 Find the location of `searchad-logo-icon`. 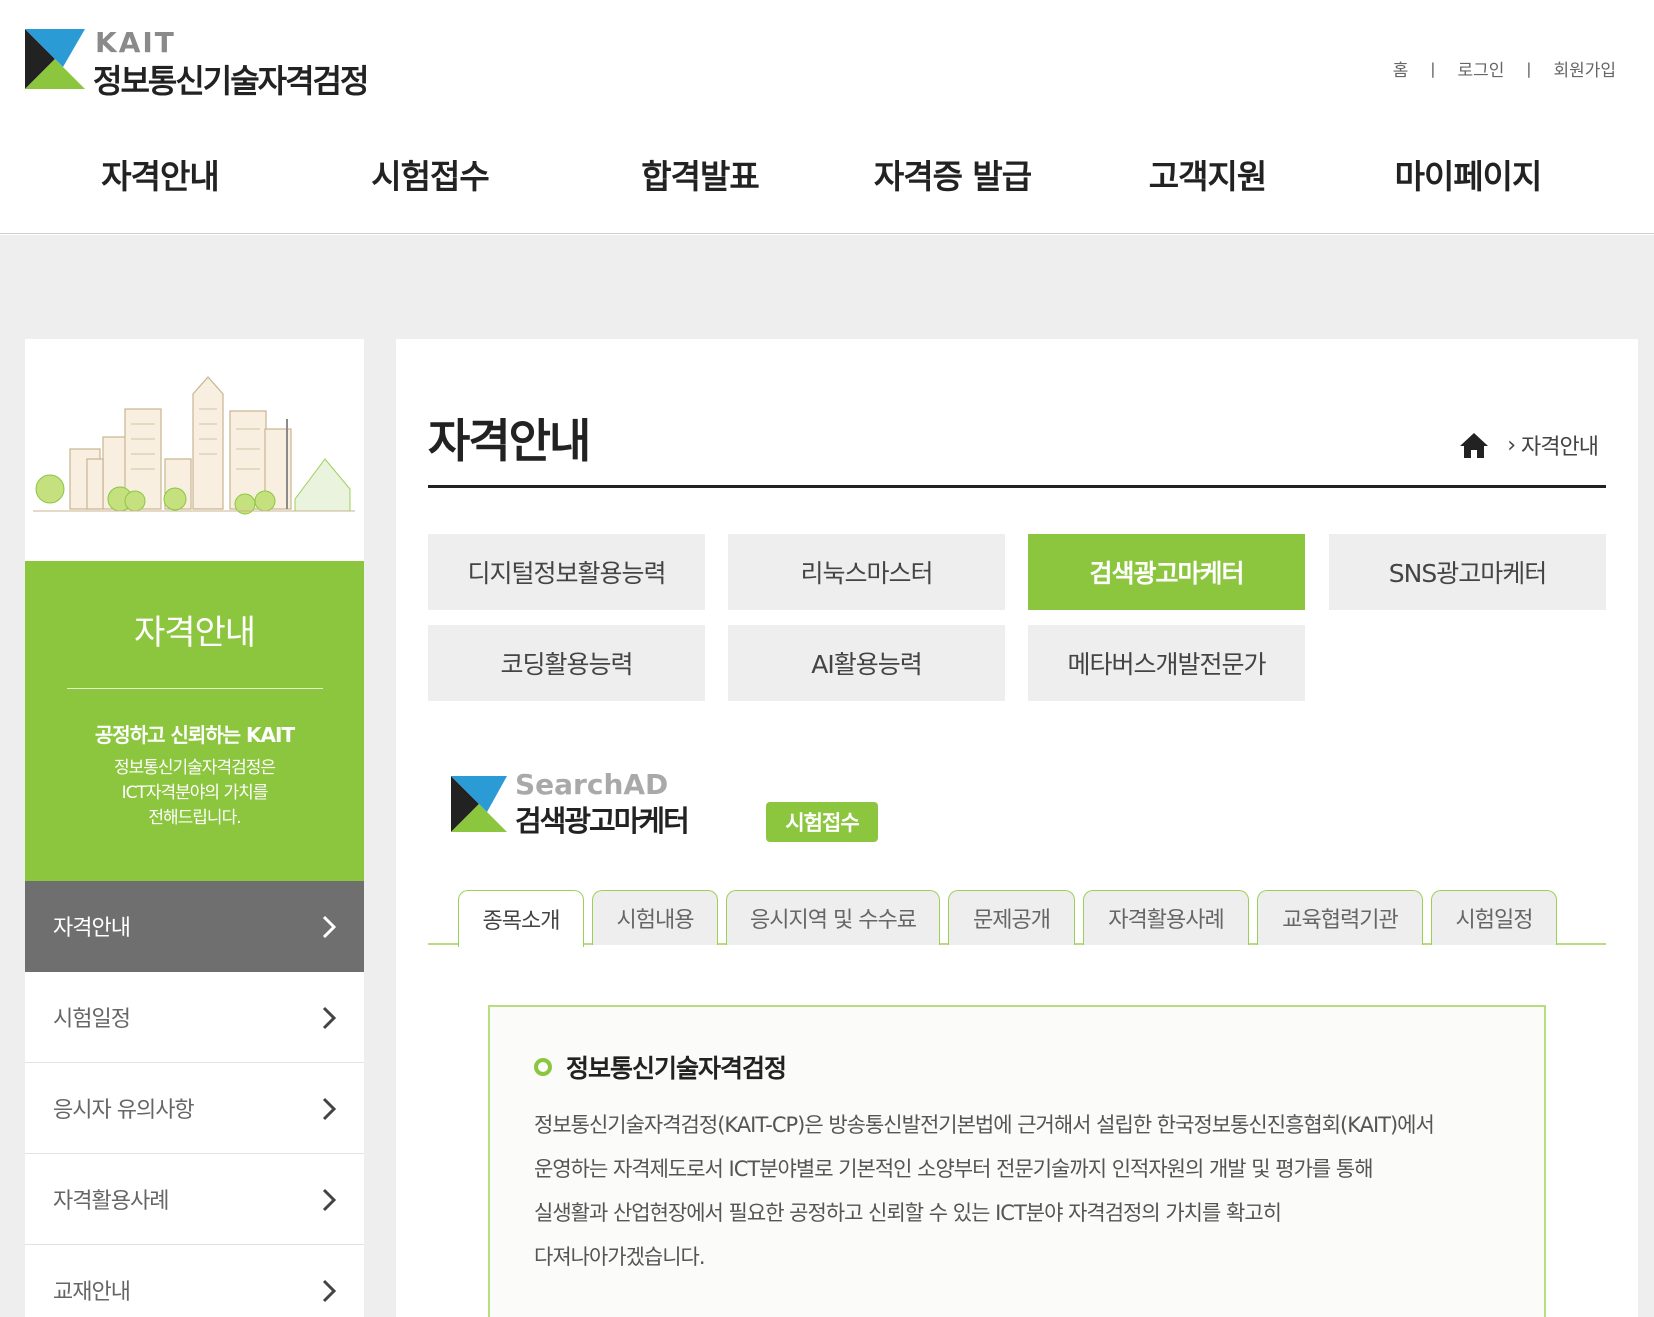

searchad-logo-icon is located at coordinates (479, 804).